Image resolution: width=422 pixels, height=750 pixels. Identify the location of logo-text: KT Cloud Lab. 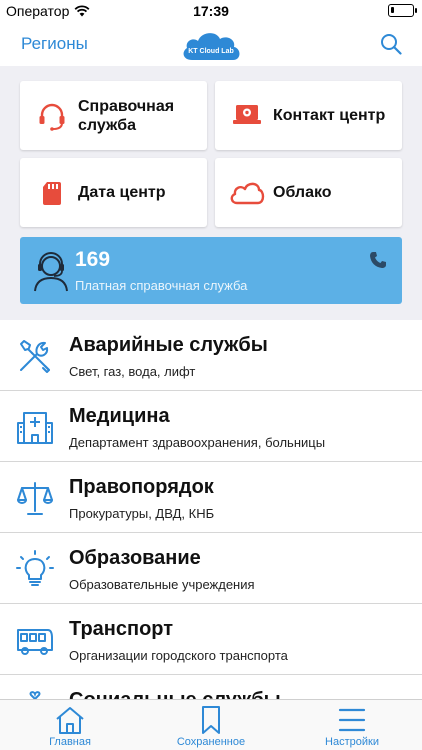
(211, 51).